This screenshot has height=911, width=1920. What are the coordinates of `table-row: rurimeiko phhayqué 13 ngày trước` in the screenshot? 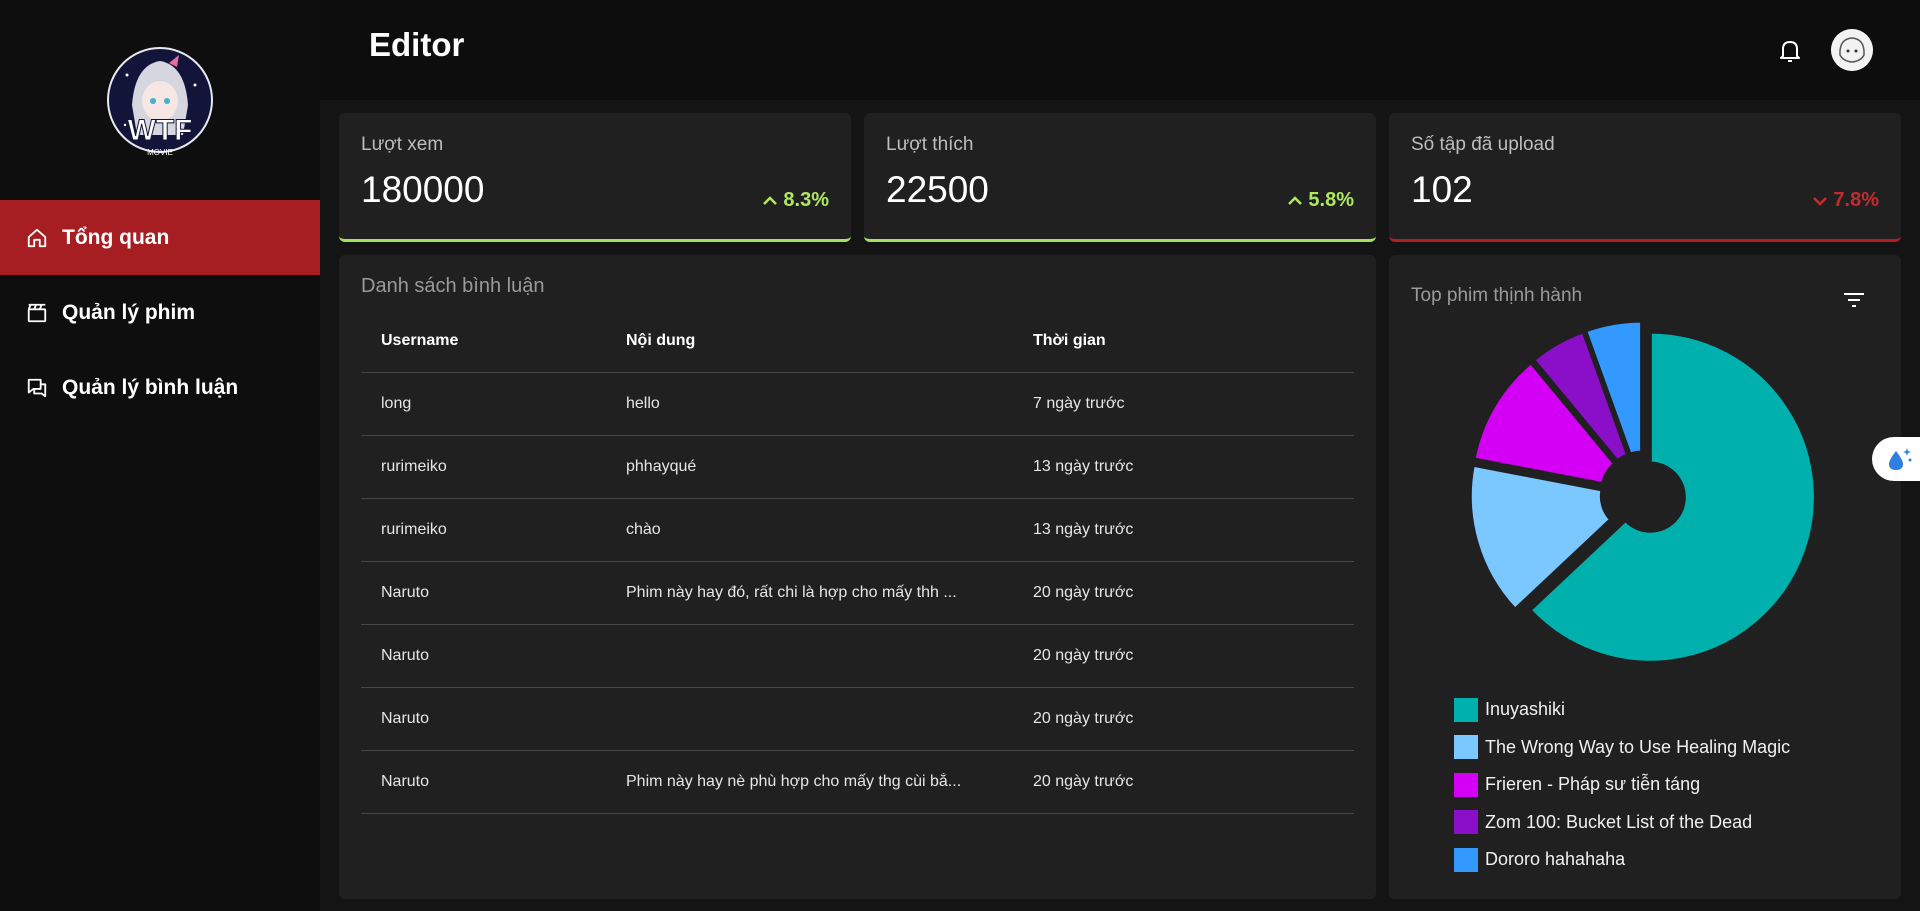 It's located at (857, 467).